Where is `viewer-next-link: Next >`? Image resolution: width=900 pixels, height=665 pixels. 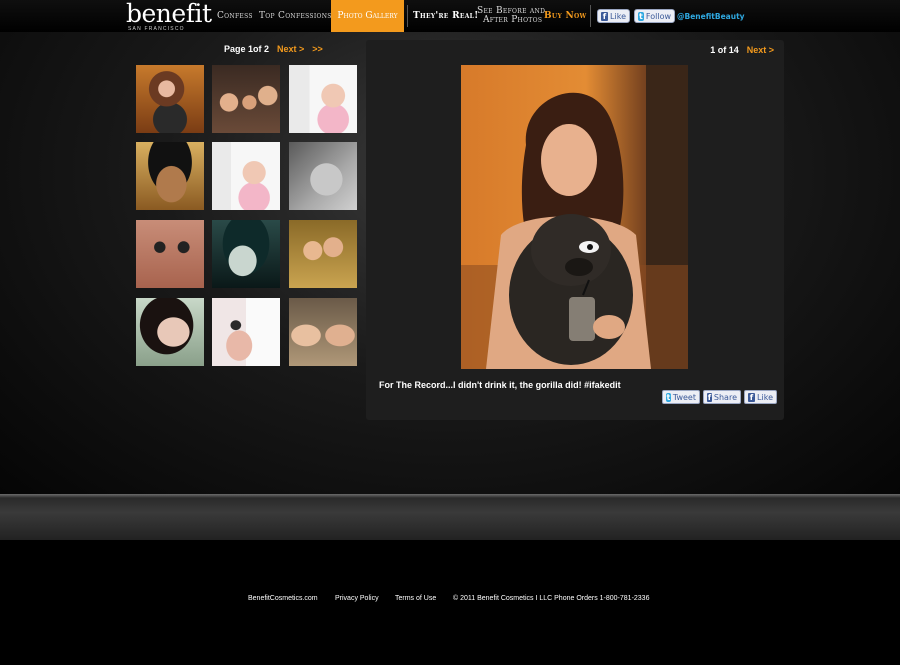 viewer-next-link: Next > is located at coordinates (760, 50).